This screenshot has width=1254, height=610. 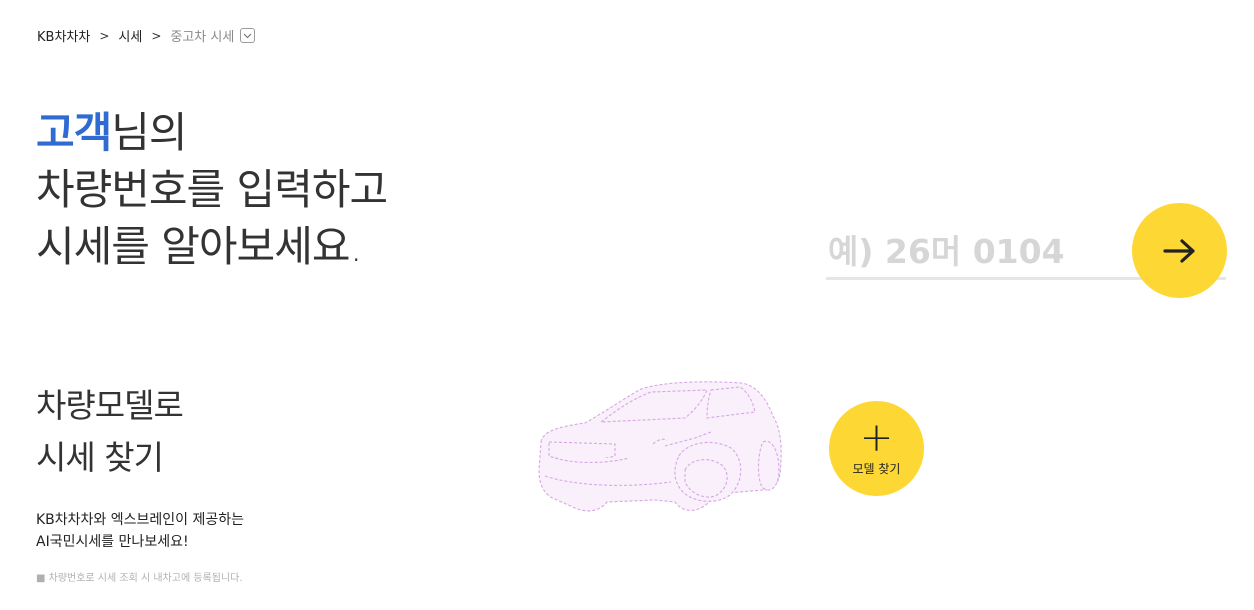 What do you see at coordinates (100, 457) in the screenshot?
I see `model-title-line-2: 시세 찾기` at bounding box center [100, 457].